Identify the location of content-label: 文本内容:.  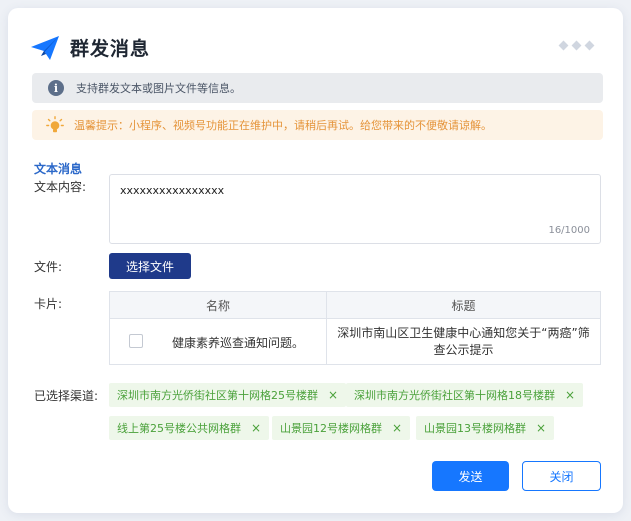
(60, 187).